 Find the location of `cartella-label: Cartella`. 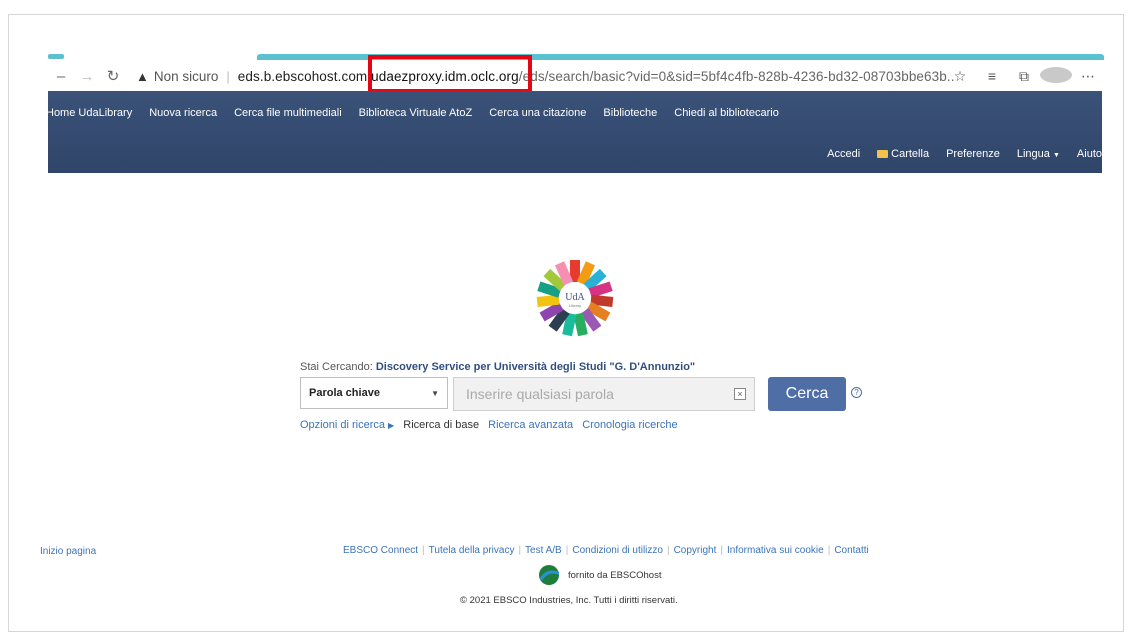

cartella-label: Cartella is located at coordinates (910, 154).